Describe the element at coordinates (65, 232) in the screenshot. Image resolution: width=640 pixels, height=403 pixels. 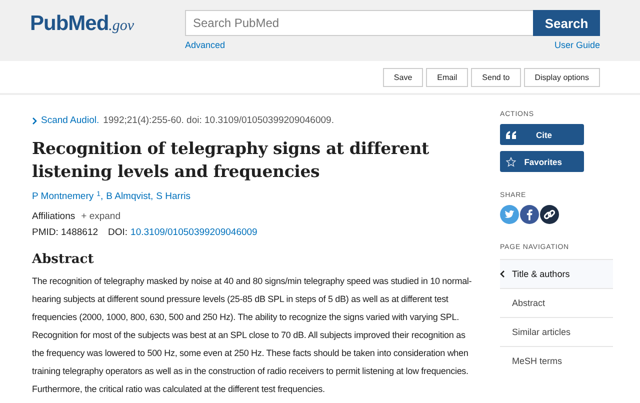
I see `pmid-text: PMID: 1488612` at that location.